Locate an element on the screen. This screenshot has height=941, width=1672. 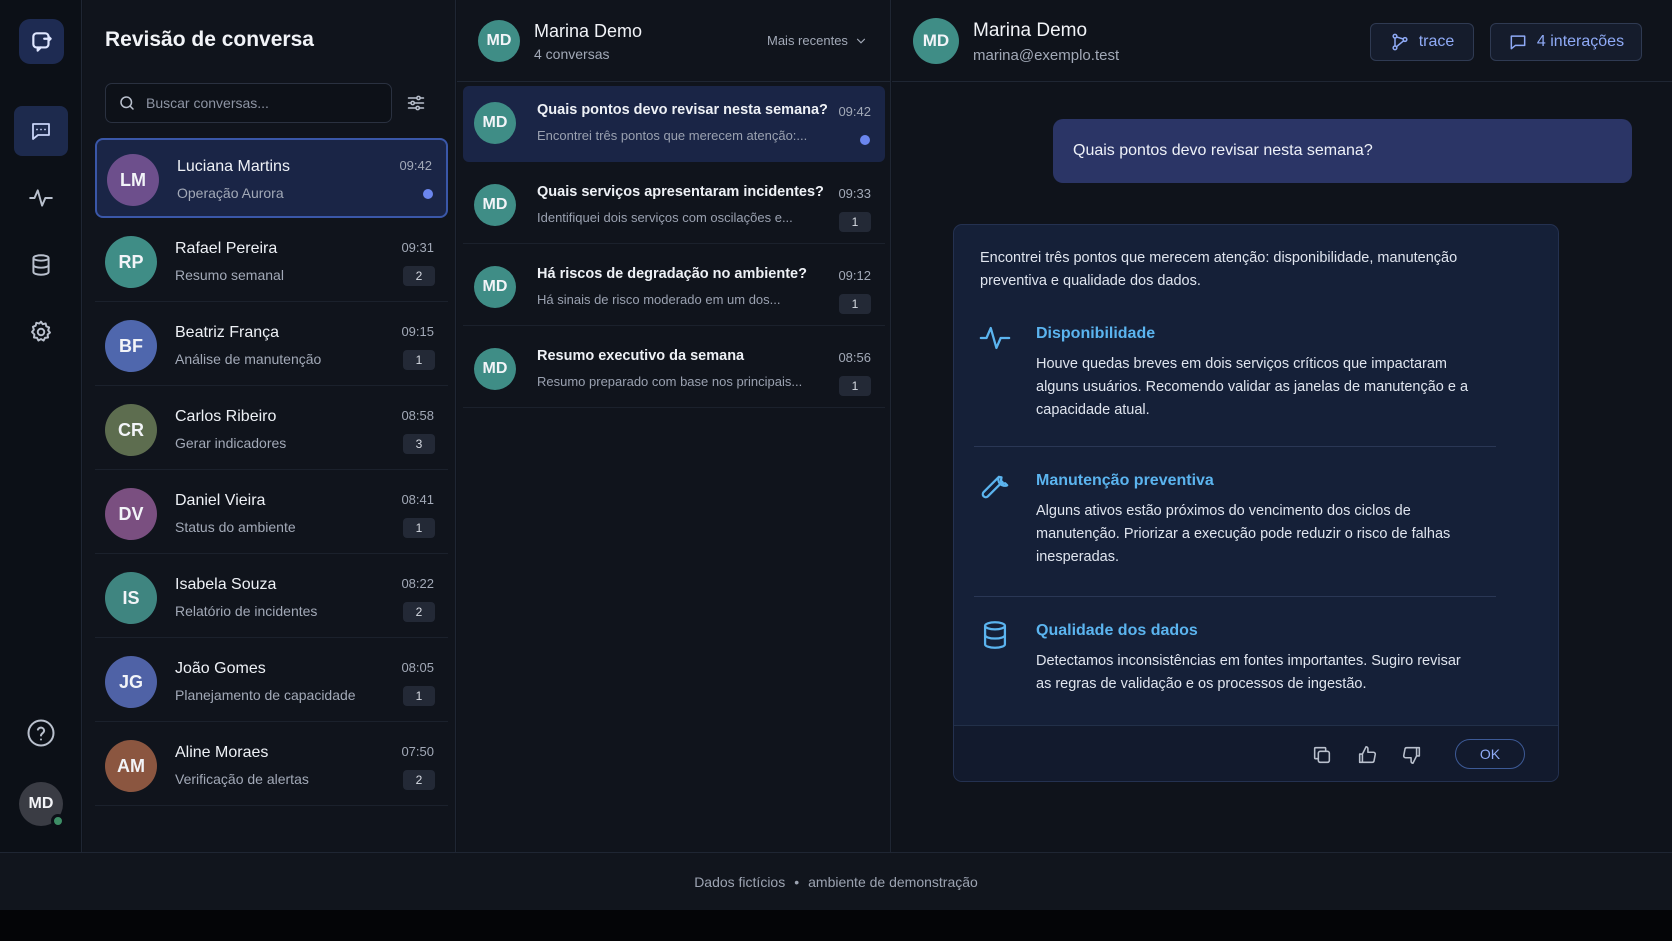
filter-button is located at coordinates (416, 103).